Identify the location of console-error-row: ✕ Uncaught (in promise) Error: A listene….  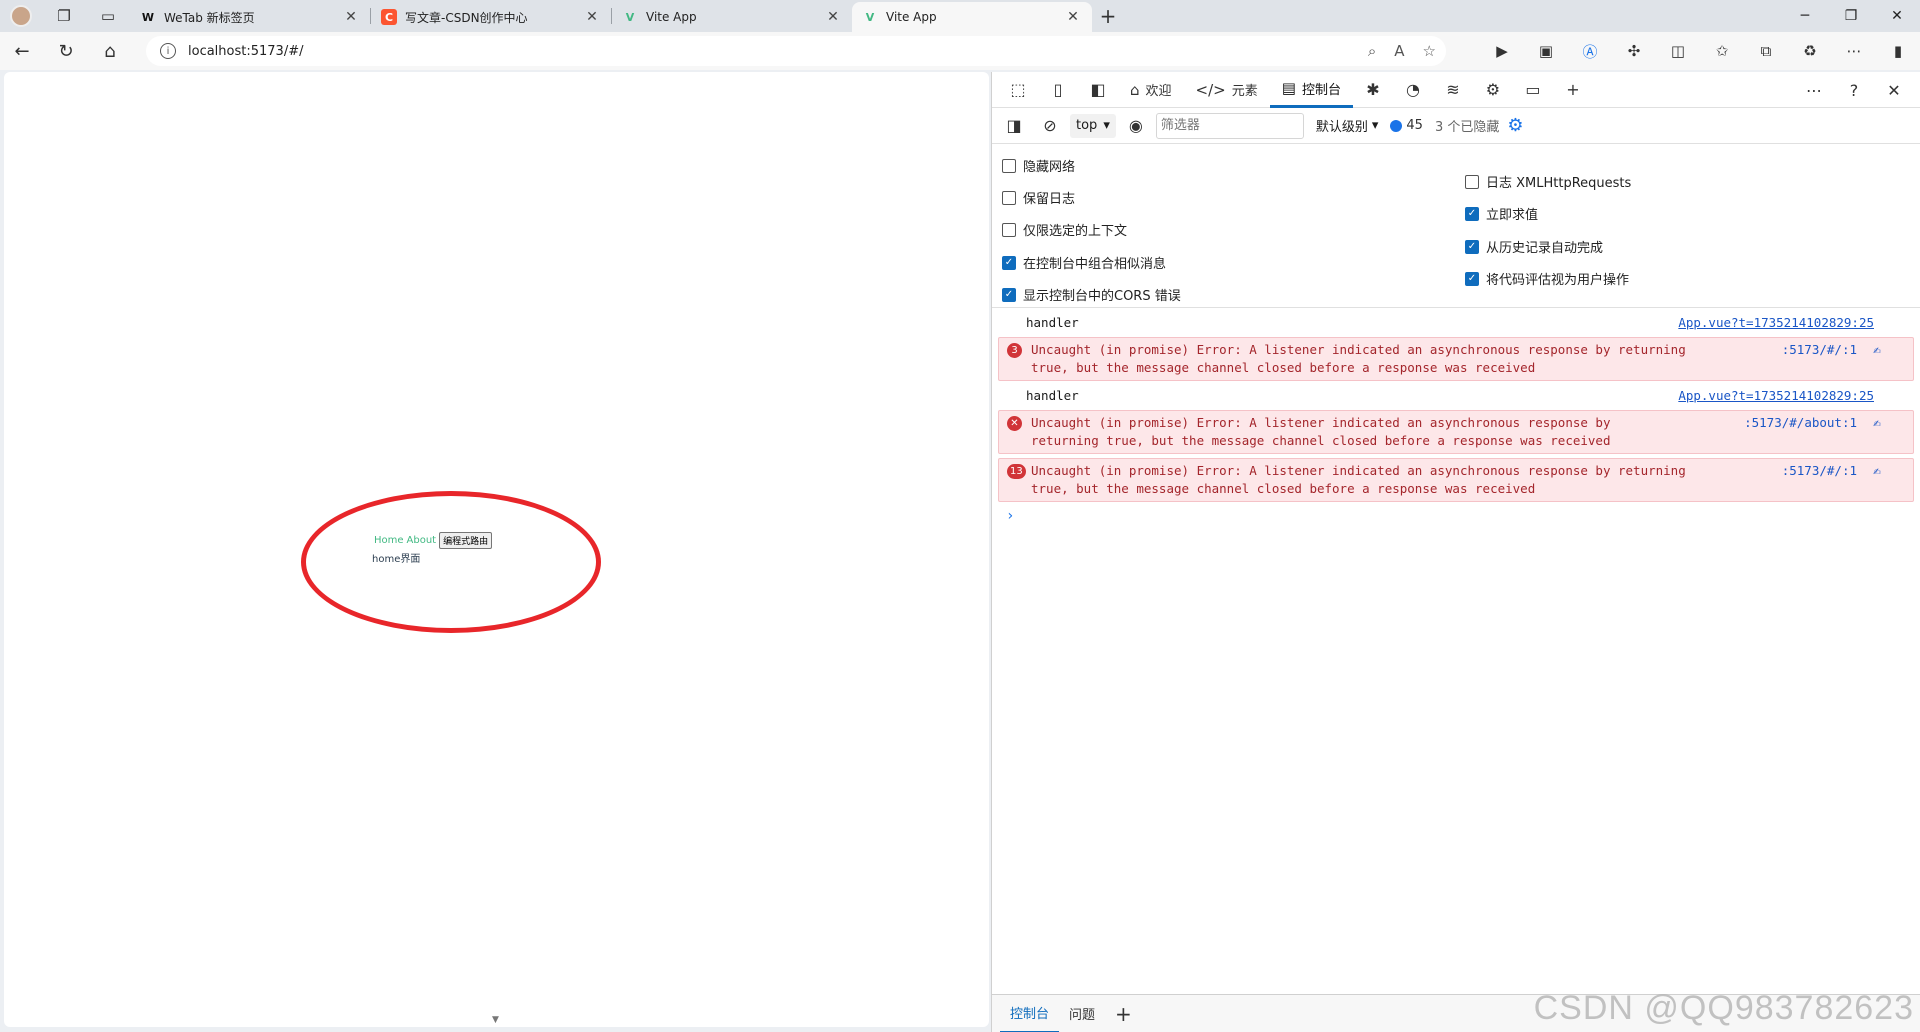
(1456, 432).